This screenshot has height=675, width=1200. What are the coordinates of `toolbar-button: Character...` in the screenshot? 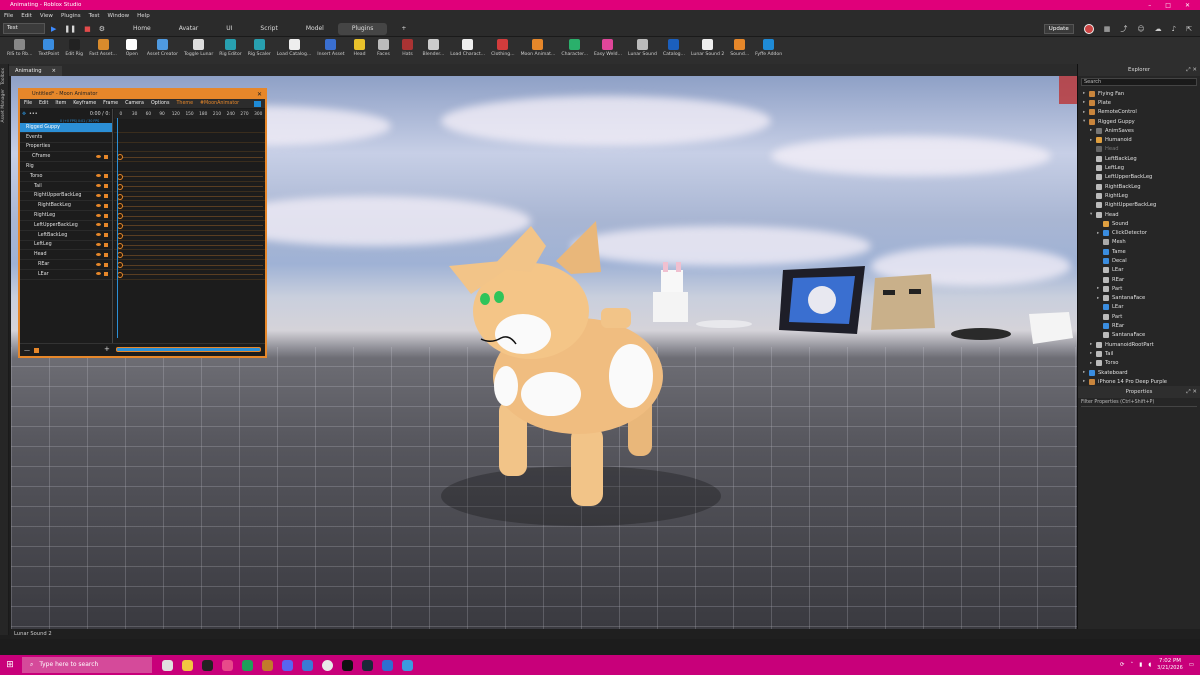 It's located at (574, 47).